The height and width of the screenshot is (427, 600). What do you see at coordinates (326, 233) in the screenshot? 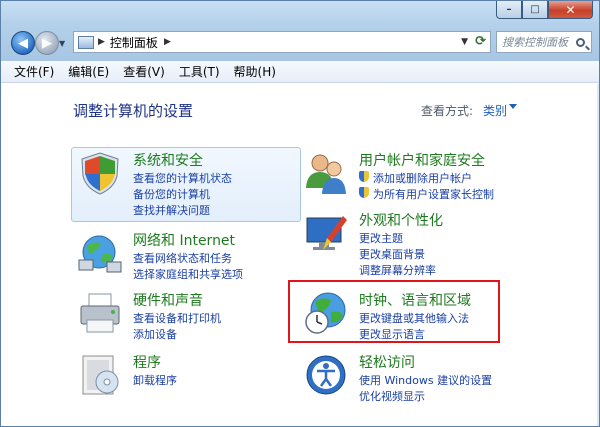
I see `monitor-paint-icon` at bounding box center [326, 233].